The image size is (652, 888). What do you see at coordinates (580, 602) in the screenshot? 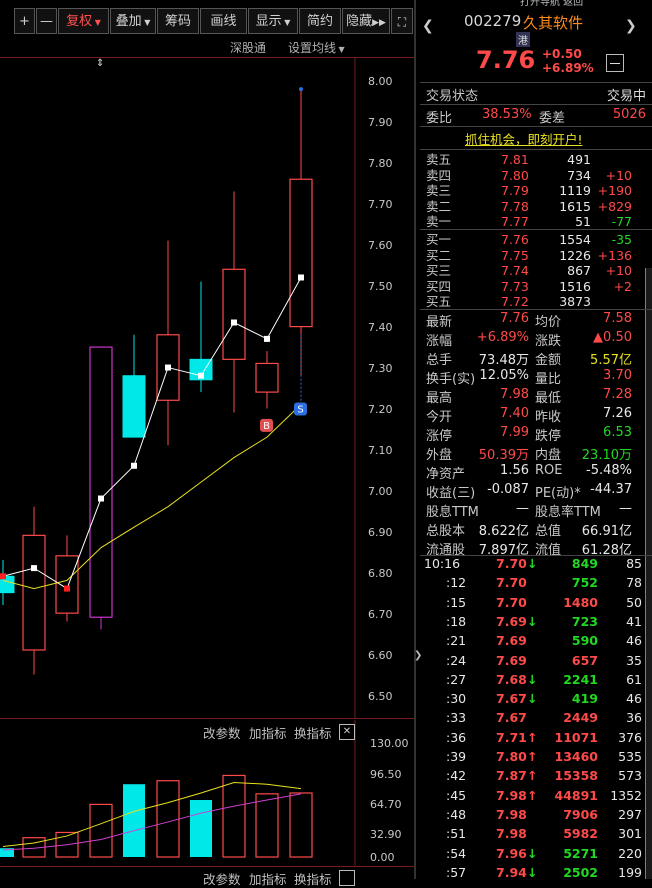
I see `tick-volume: 1480` at bounding box center [580, 602].